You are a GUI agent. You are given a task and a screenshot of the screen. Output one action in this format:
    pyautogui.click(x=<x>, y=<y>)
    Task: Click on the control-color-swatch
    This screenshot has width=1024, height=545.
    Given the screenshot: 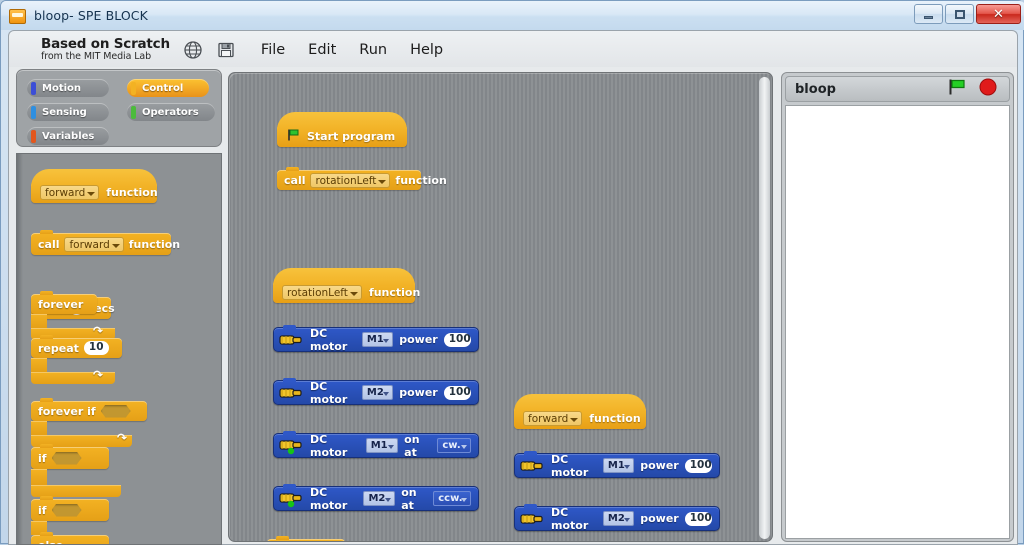 What is the action you would take?
    pyautogui.click(x=133, y=88)
    